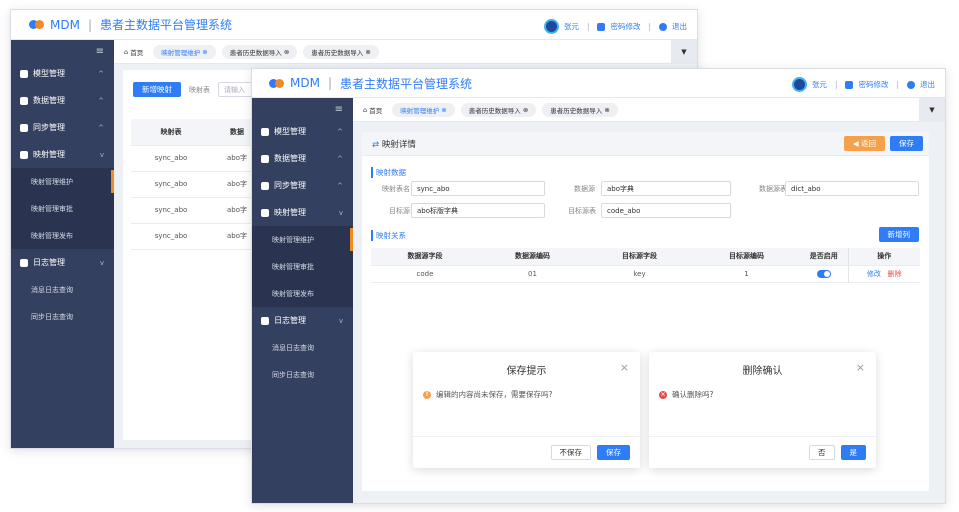  I want to click on app-header: MDM | 患者主数据平台管理系统 张元 | 密码修改 | 退出, so click(354, 25).